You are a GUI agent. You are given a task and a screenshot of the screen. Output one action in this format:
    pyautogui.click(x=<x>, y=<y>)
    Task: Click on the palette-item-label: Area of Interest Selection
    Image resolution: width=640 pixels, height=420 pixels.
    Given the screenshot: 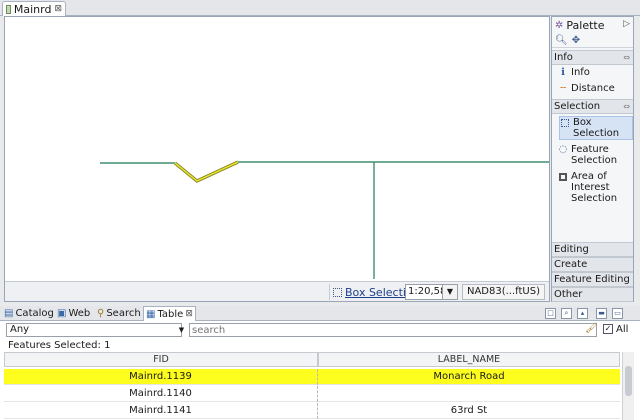 What is the action you would take?
    pyautogui.click(x=594, y=187)
    